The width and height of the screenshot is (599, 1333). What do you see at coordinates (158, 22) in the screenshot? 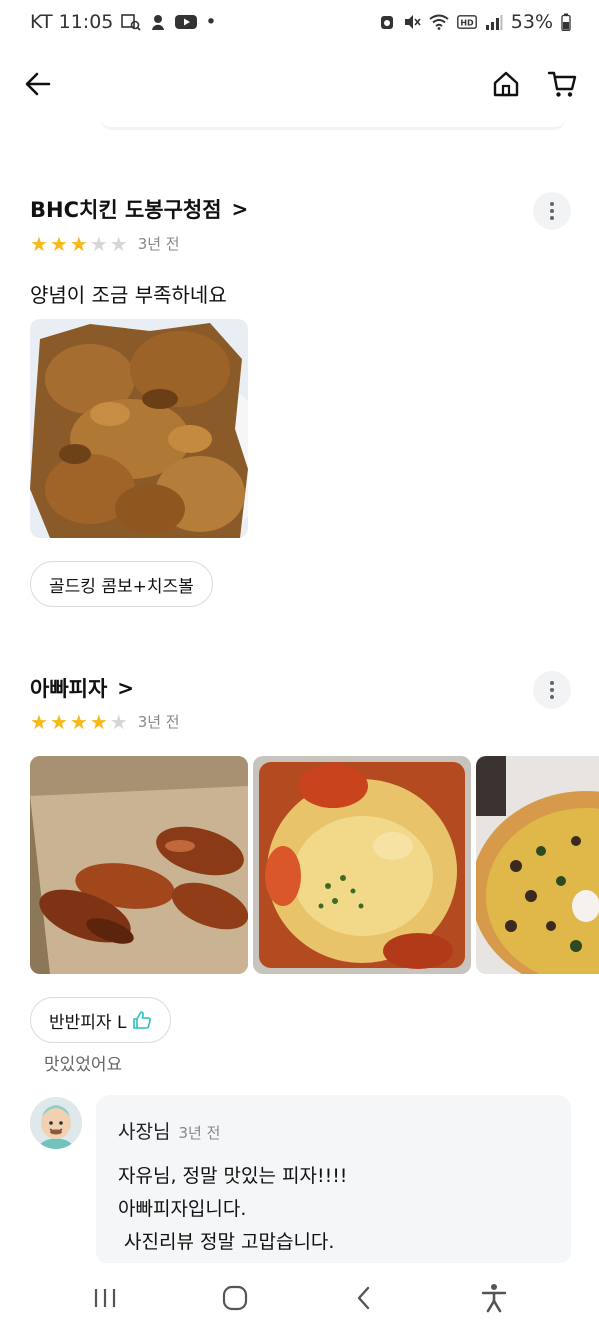
I see `mascot-icon` at bounding box center [158, 22].